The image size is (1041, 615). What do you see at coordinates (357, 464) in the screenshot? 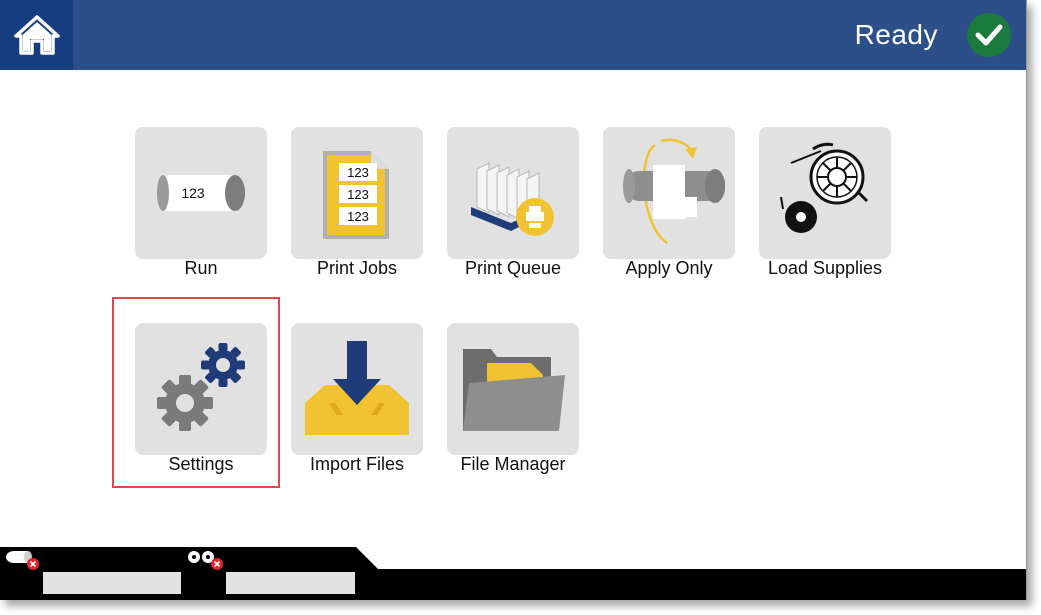
I see `tile-import-files-label: Import Files` at bounding box center [357, 464].